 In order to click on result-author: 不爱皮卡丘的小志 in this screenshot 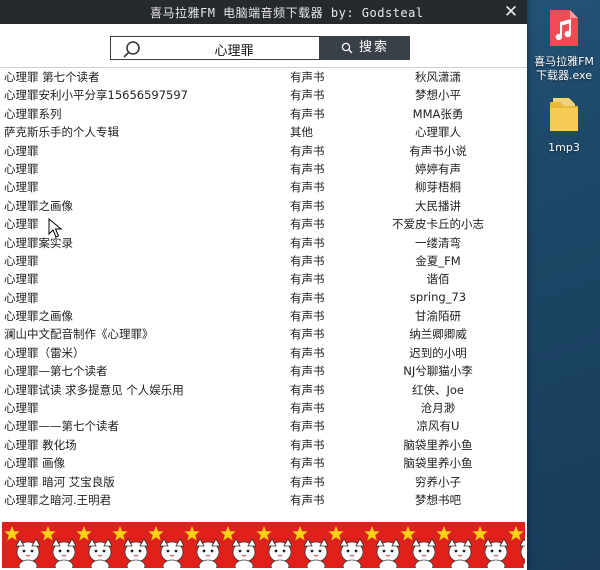, I will do `click(438, 224)`.